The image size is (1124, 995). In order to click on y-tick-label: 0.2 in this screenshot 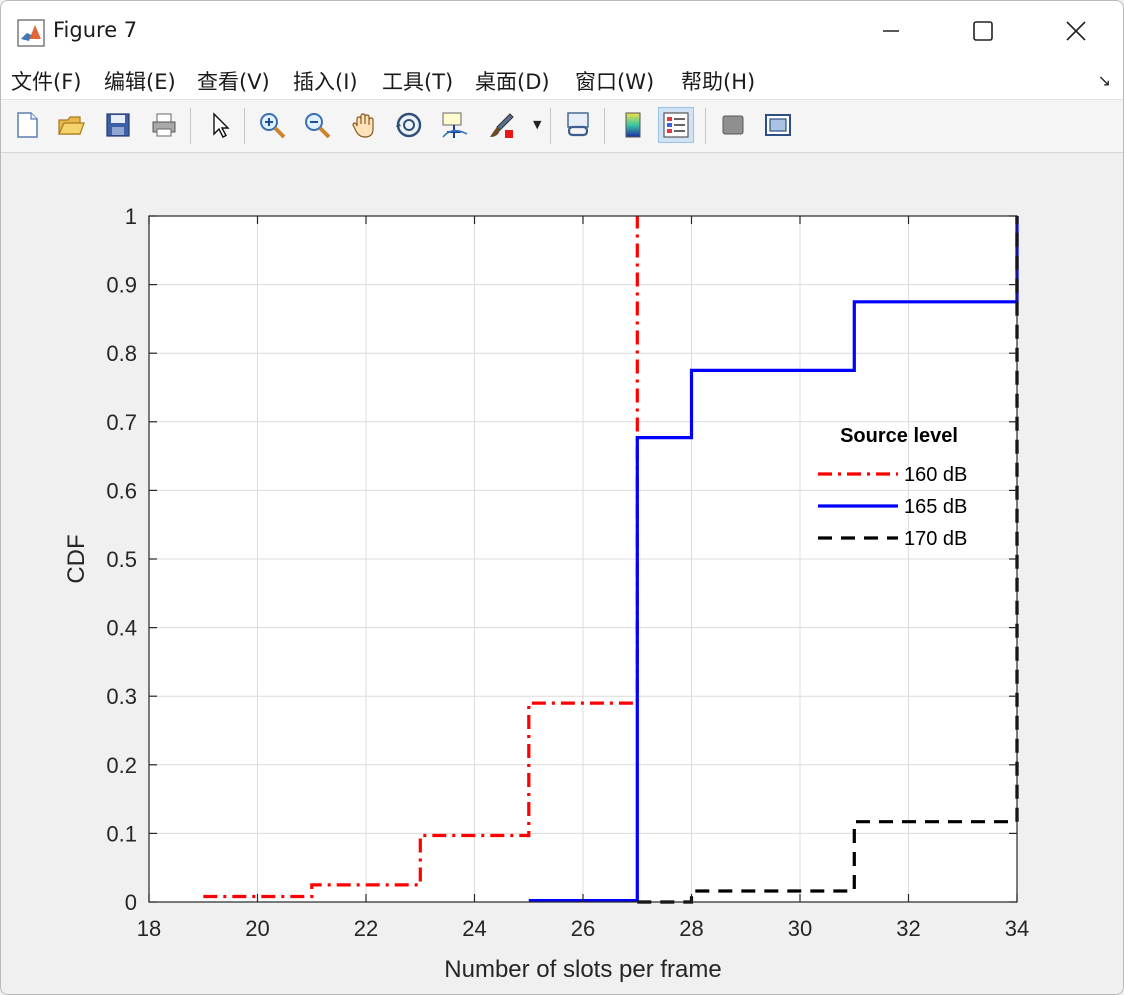, I will do `click(121, 765)`.